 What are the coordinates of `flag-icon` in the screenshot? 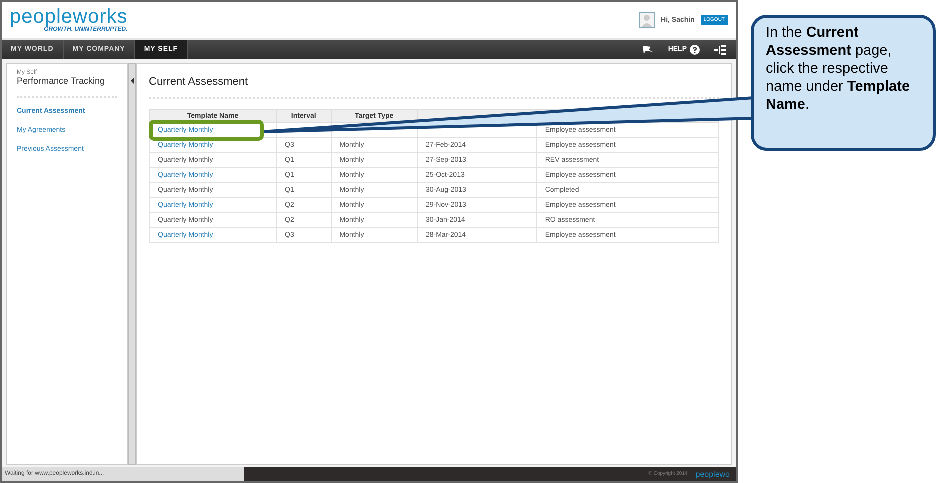 It's located at (648, 49).